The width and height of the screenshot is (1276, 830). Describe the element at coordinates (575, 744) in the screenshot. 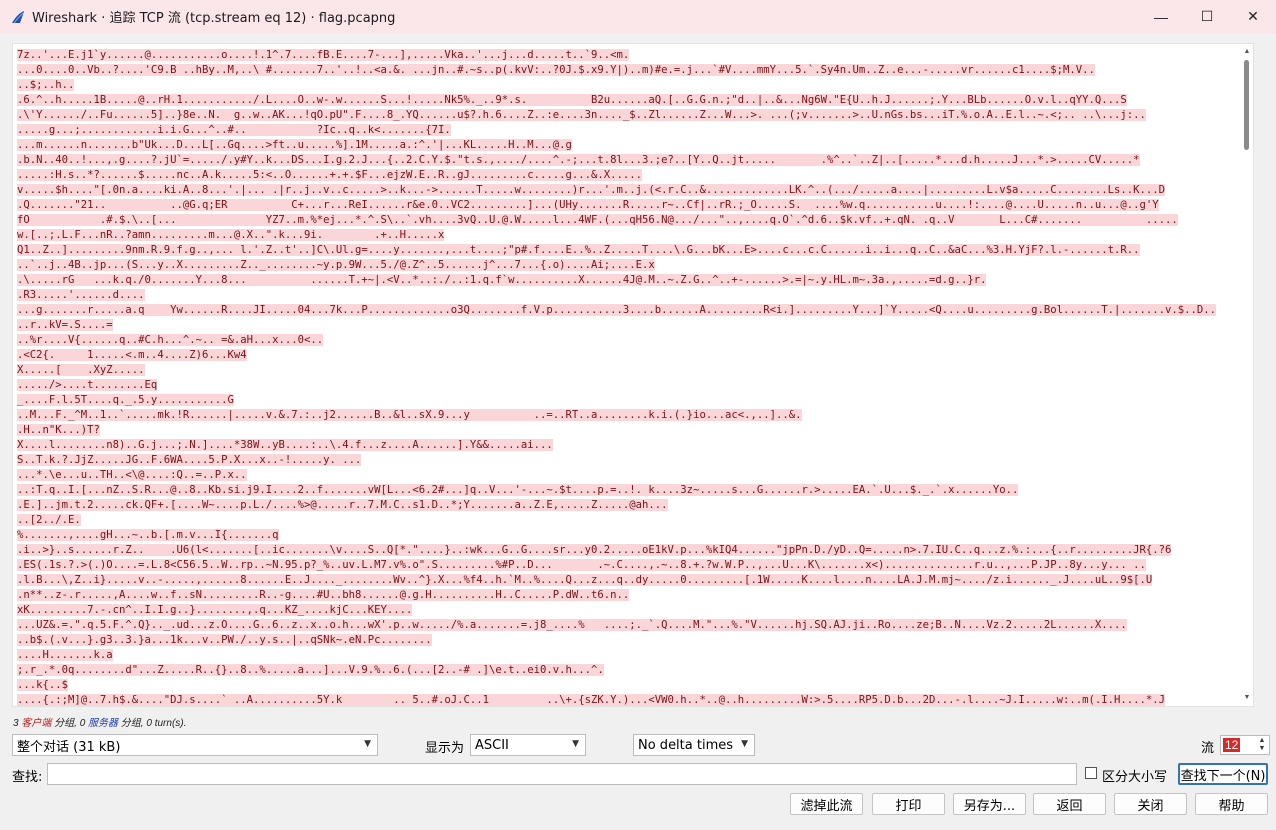

I see `chevron-down-icon: ▼` at that location.